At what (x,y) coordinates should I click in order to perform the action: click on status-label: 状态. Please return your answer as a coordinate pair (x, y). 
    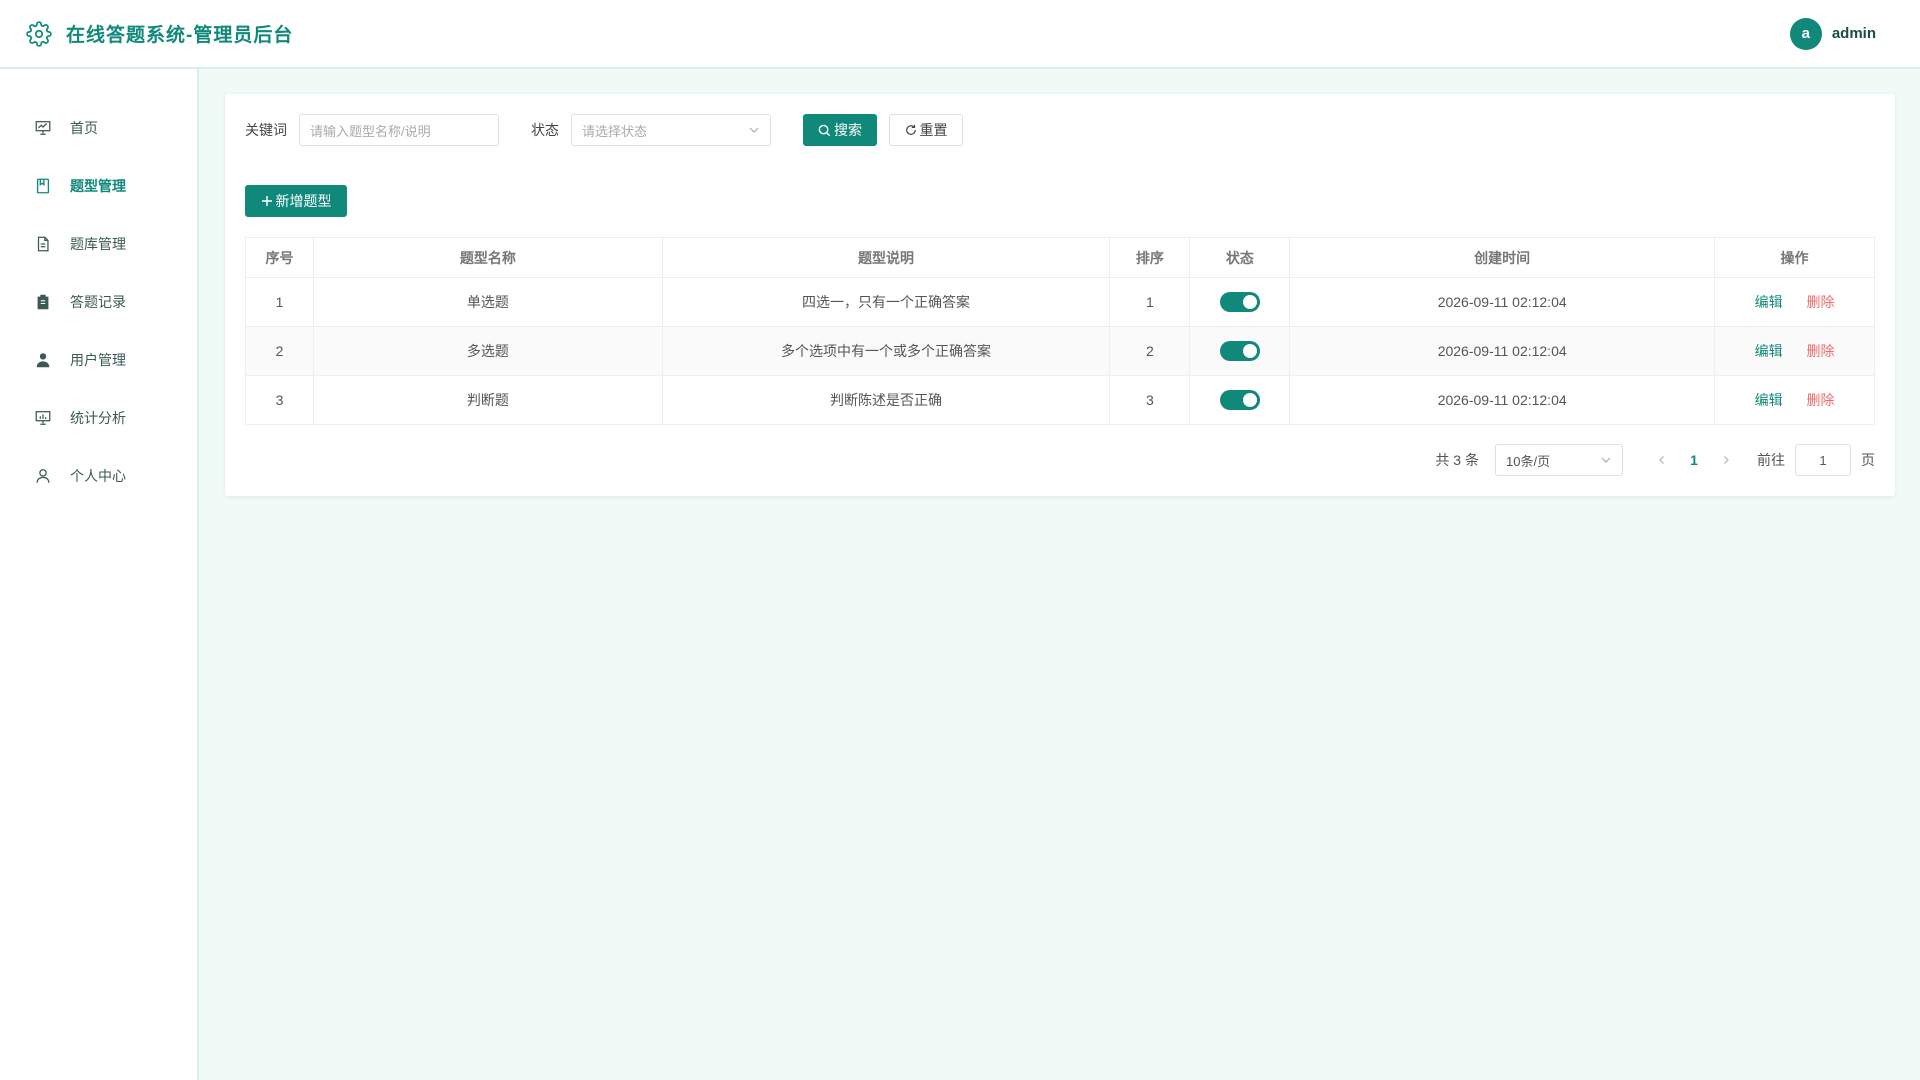
    Looking at the image, I should click on (545, 130).